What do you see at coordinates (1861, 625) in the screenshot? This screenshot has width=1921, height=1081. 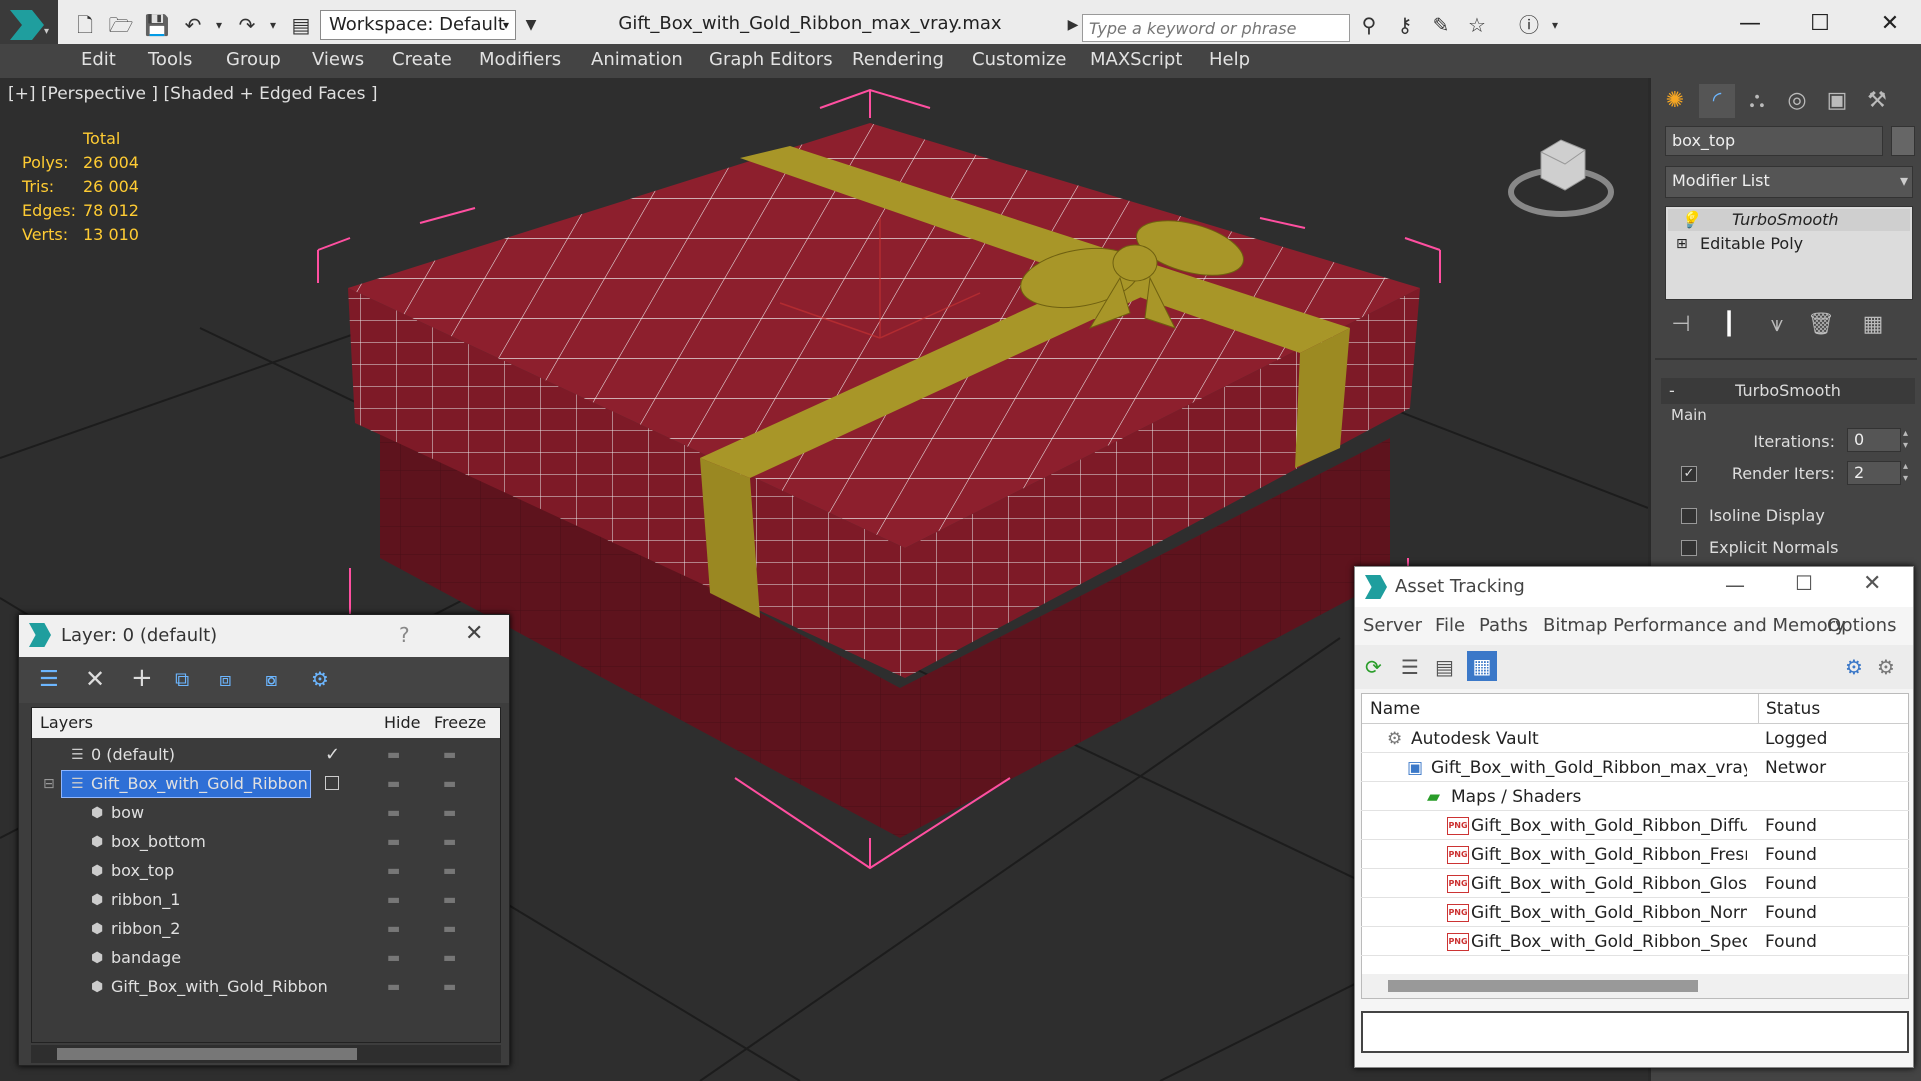 I see `asset-menu-options: Options` at bounding box center [1861, 625].